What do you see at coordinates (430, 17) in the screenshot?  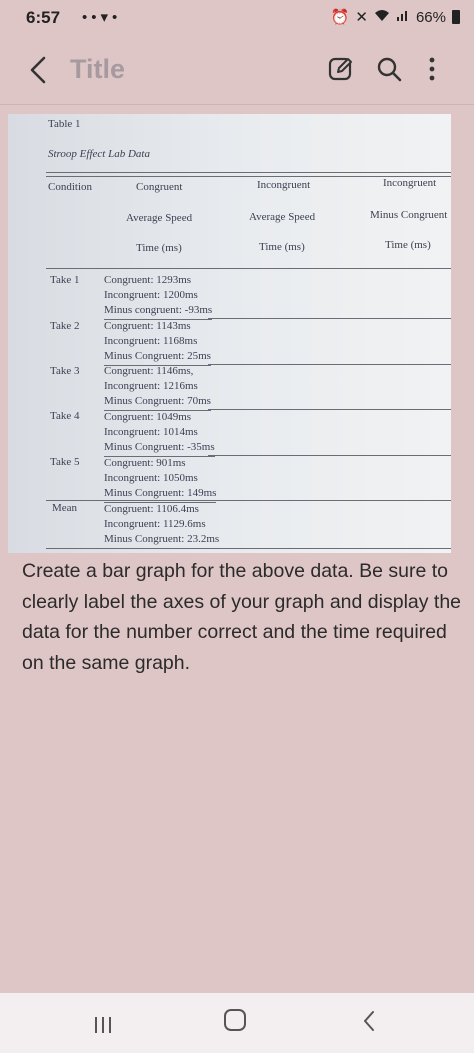 I see `battery-percent: 66%` at bounding box center [430, 17].